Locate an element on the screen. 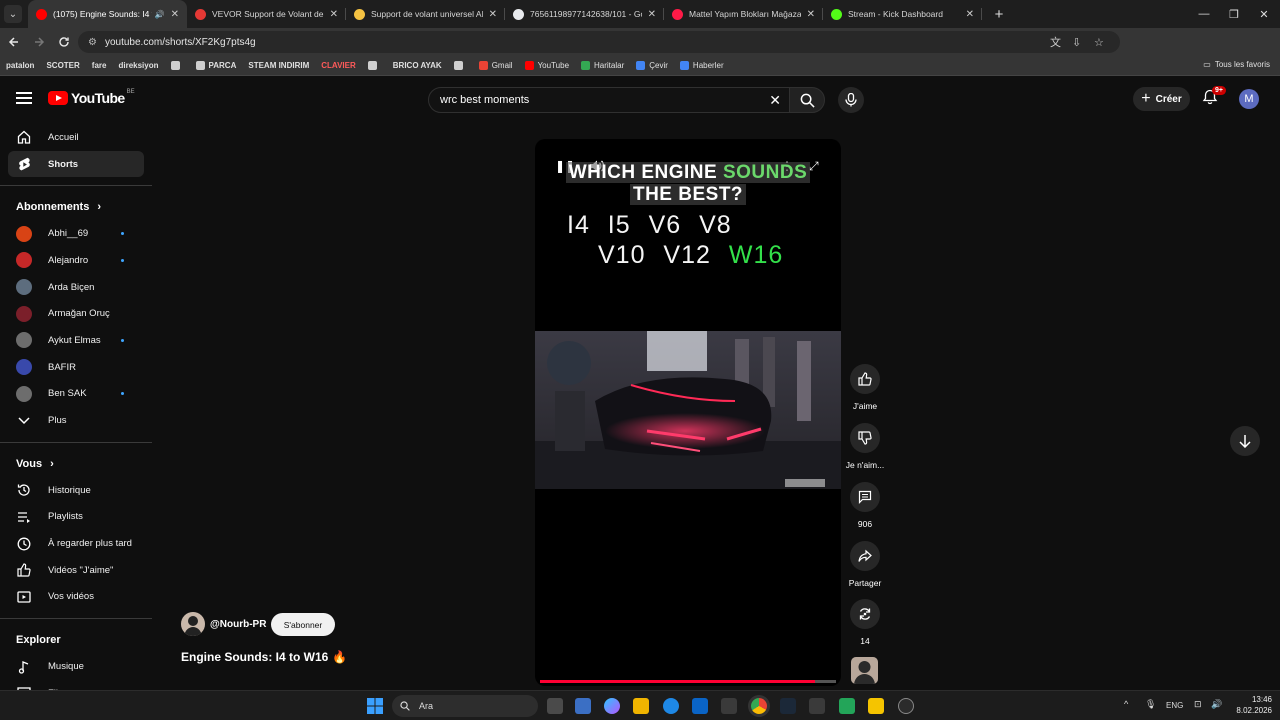 The width and height of the screenshot is (1280, 720). browser-tab: 7656119897714263​8/101 - Goo ✕ is located at coordinates (584, 14).